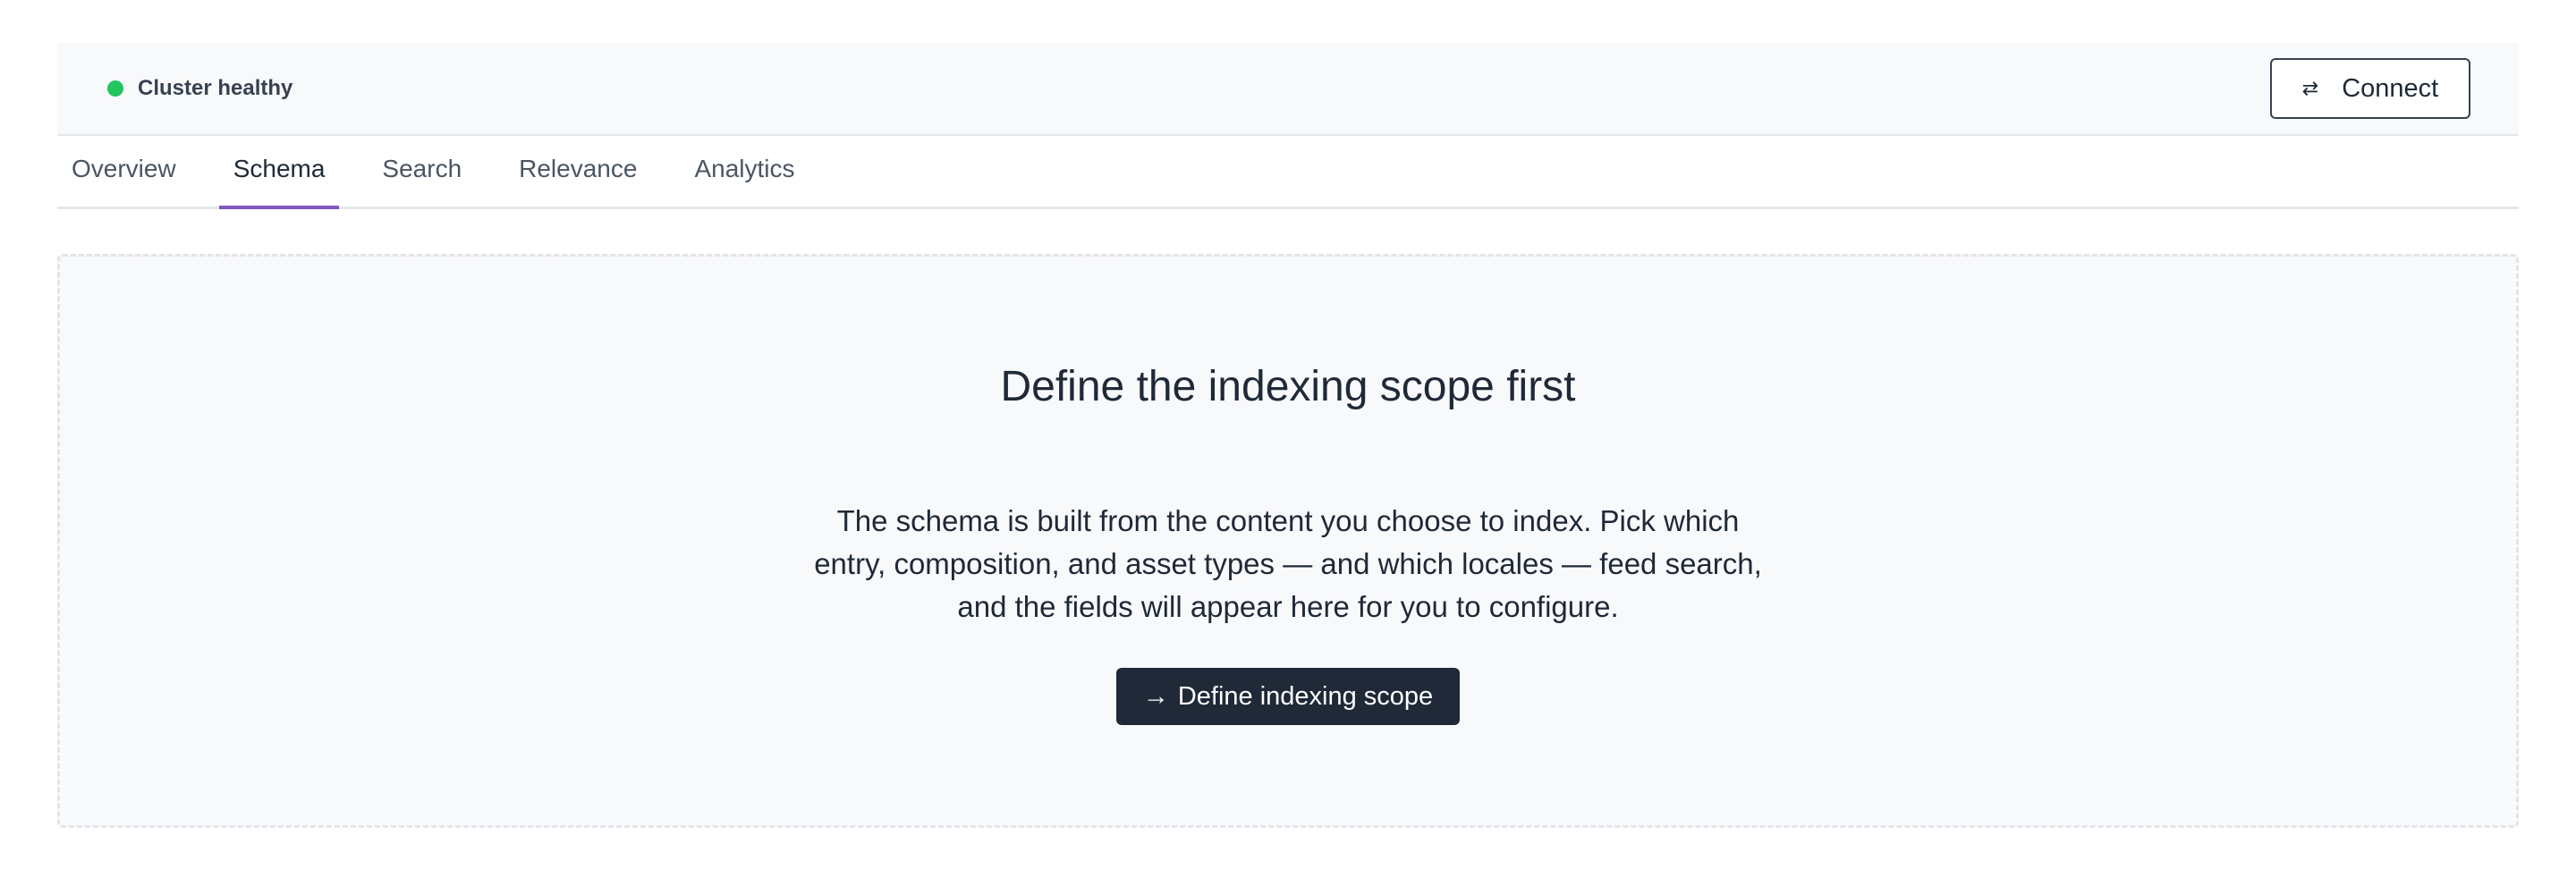 The image size is (2576, 869). I want to click on arrow-right-icon: →, so click(1155, 696).